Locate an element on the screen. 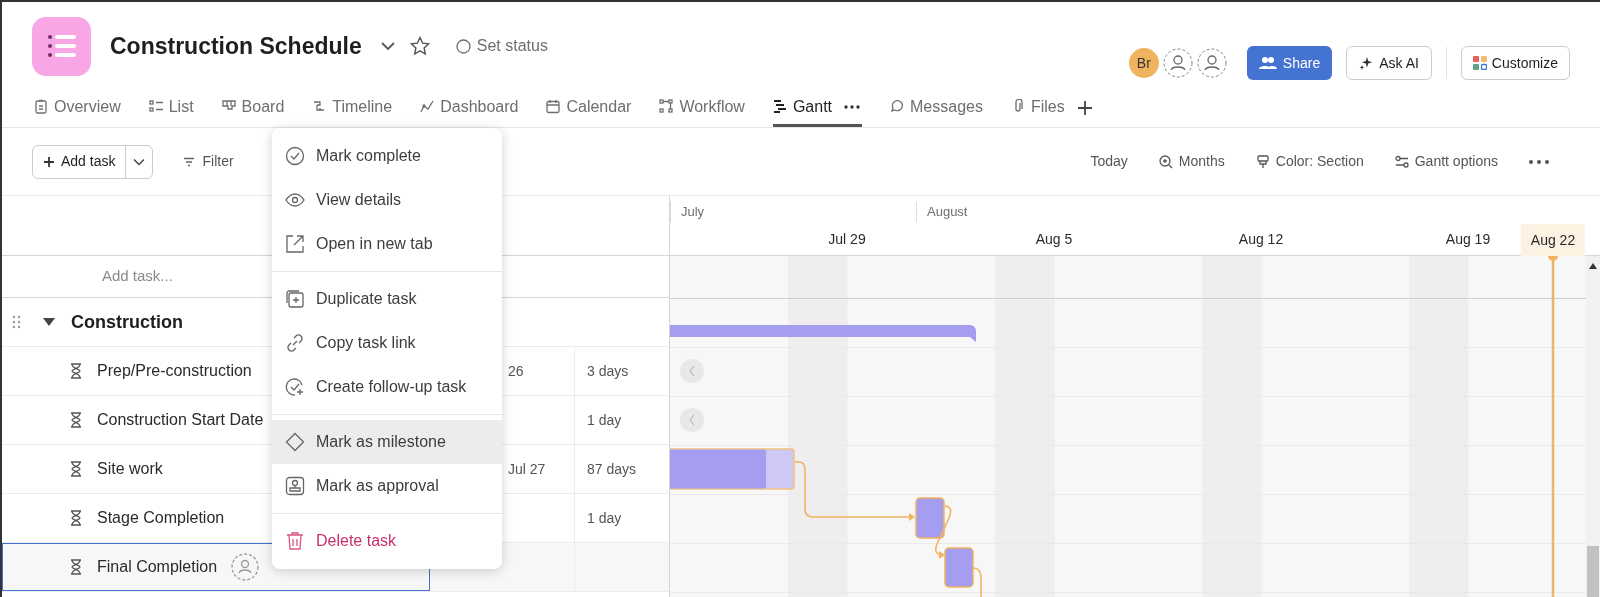 The width and height of the screenshot is (1600, 597). month-label: July is located at coordinates (687, 212).